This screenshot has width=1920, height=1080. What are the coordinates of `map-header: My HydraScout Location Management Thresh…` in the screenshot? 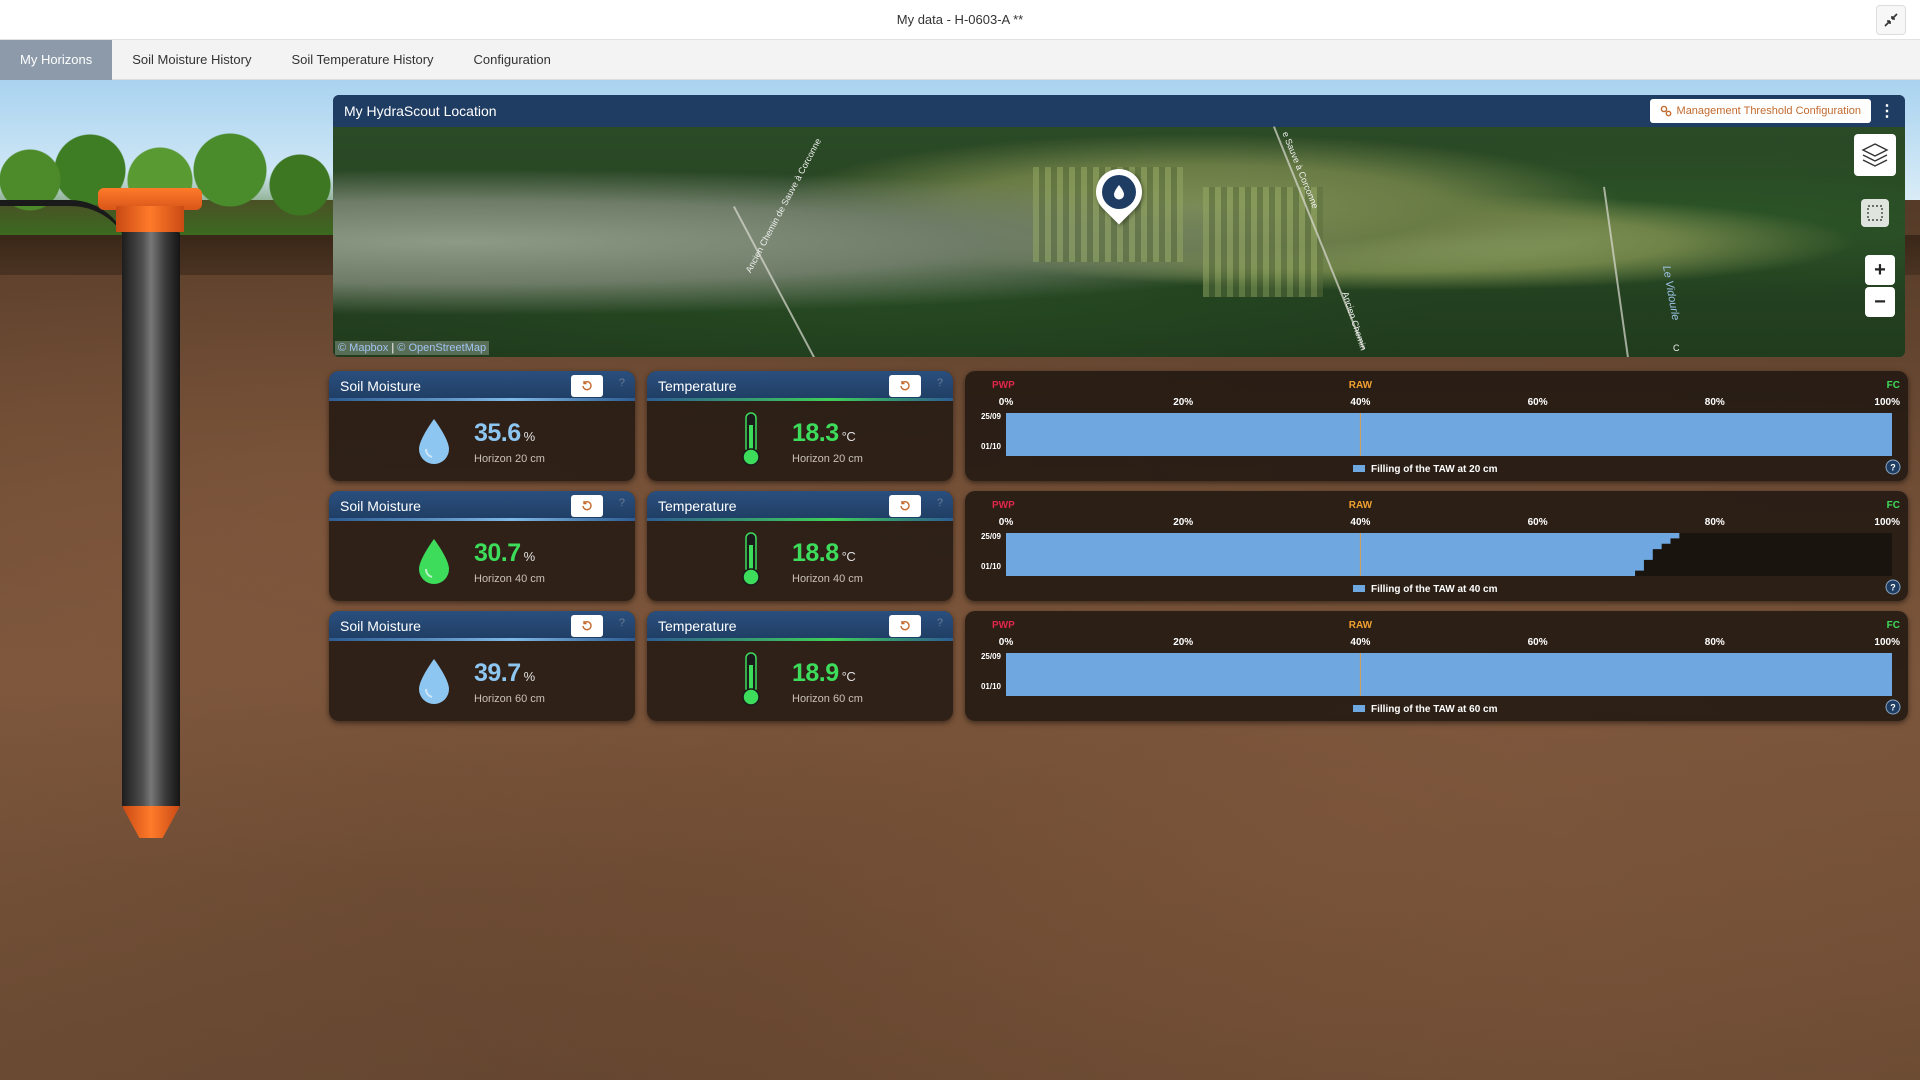 It's located at (1119, 111).